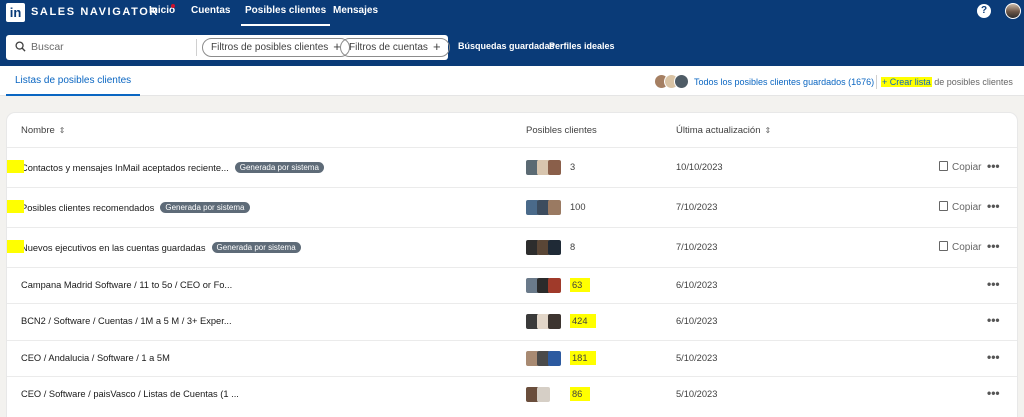 This screenshot has width=1024, height=417. I want to click on account-filters-button: Filtros de cuentas +, so click(395, 47).